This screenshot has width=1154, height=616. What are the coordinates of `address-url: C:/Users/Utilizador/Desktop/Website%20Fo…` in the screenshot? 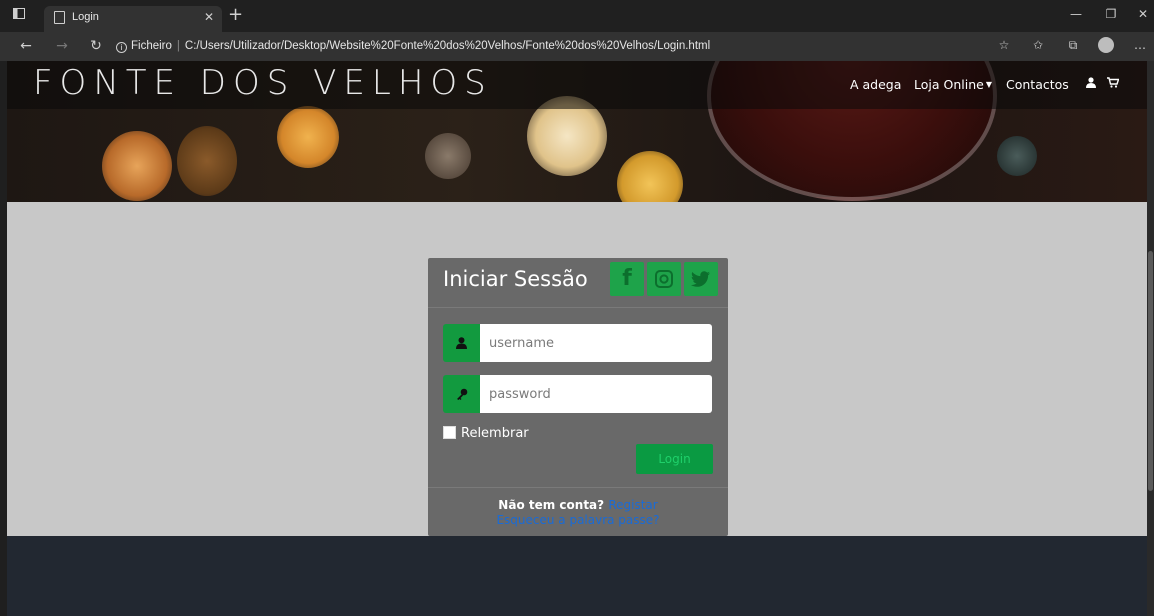 It's located at (447, 46).